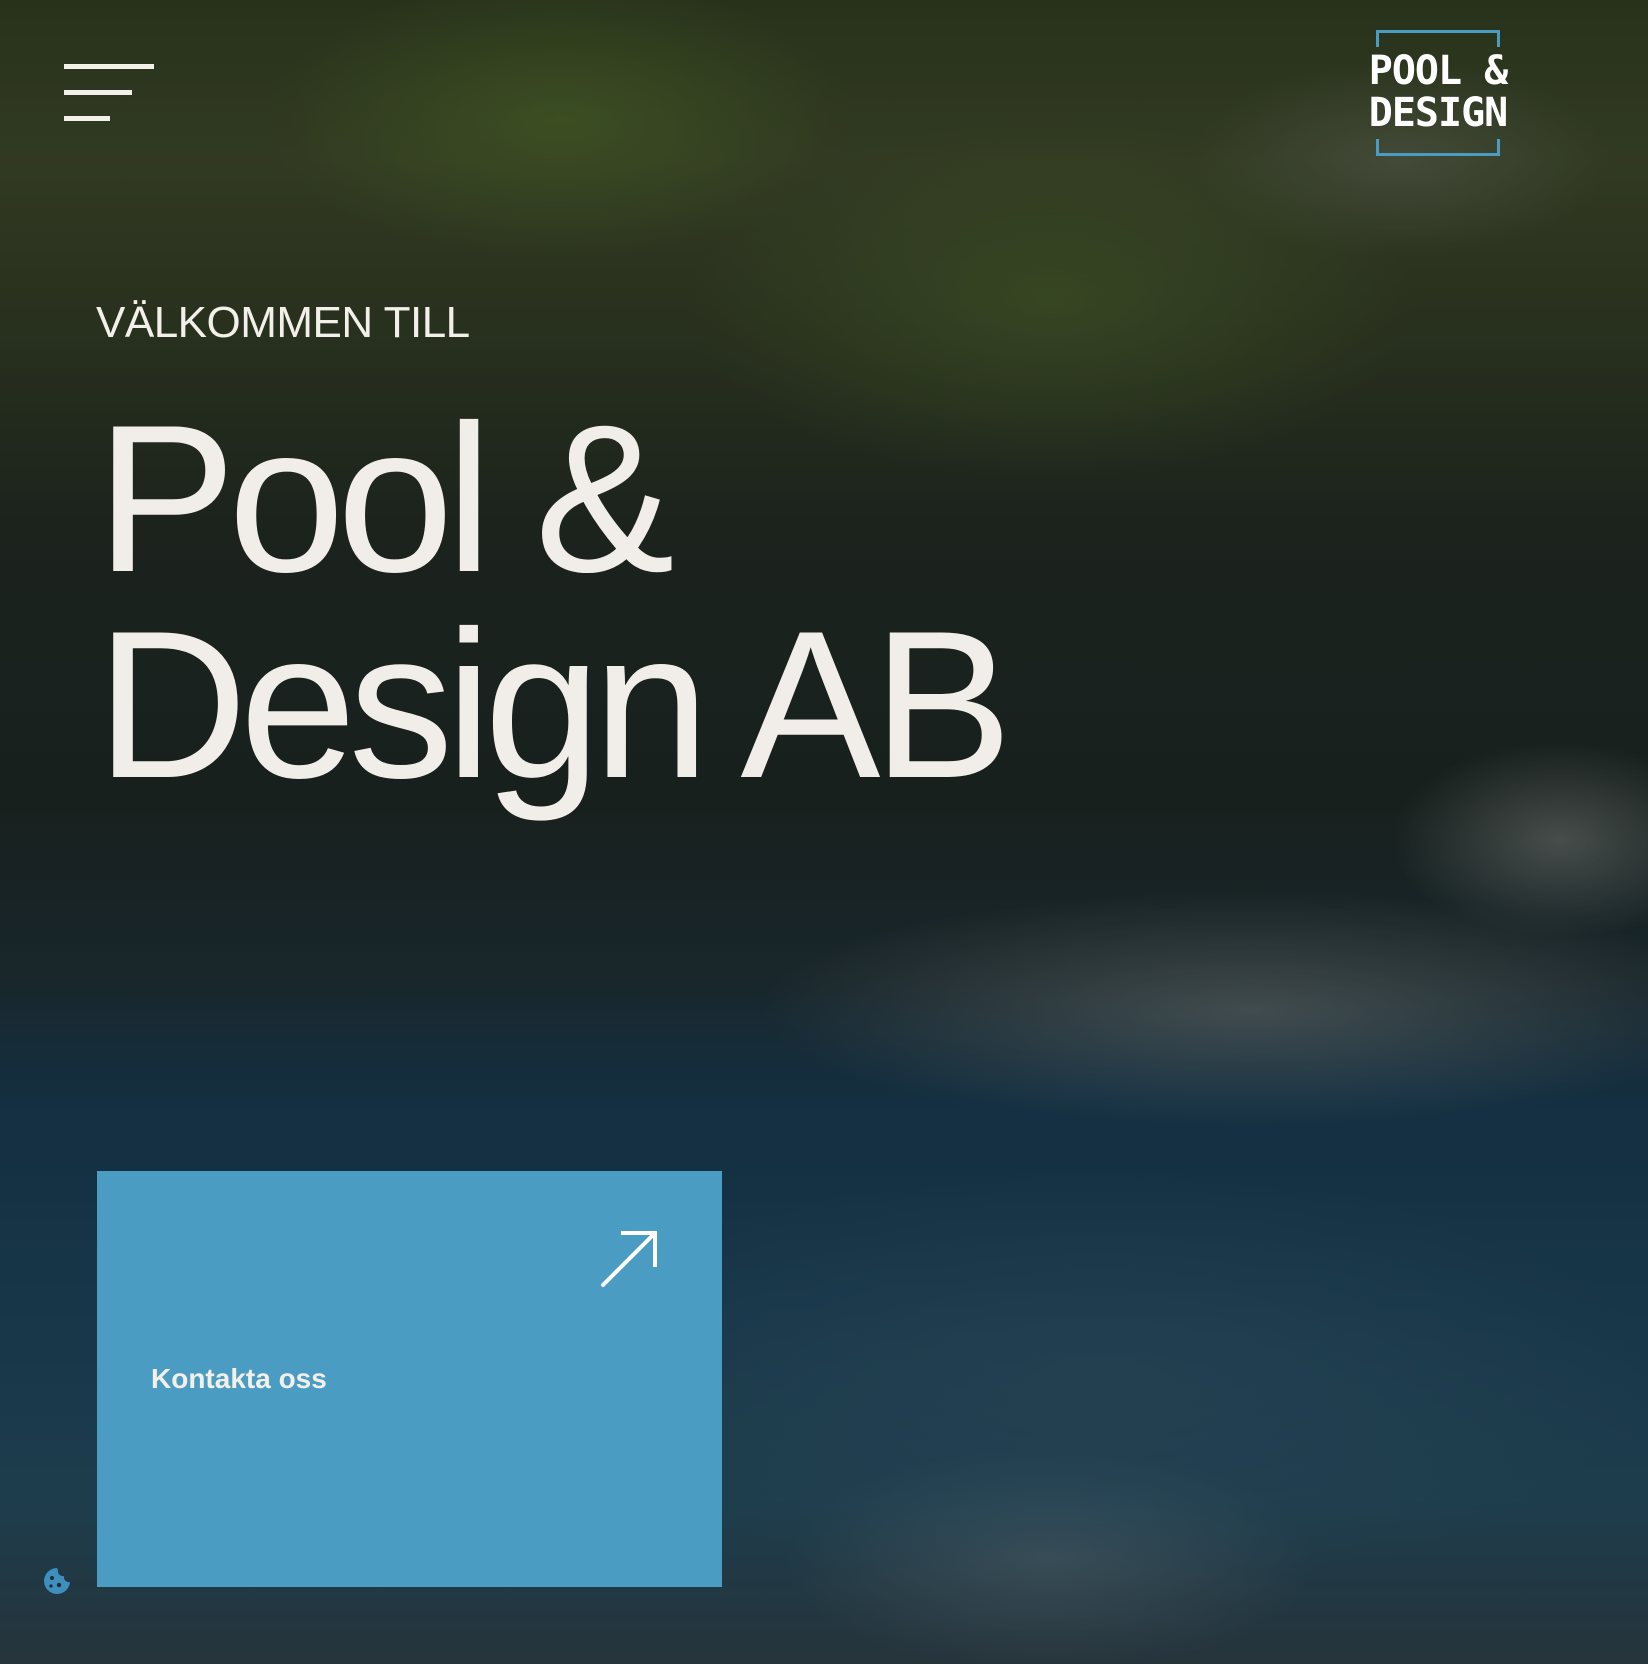 The width and height of the screenshot is (1648, 1664). What do you see at coordinates (385, 498) in the screenshot?
I see `hero-title-line-1: Pool &` at bounding box center [385, 498].